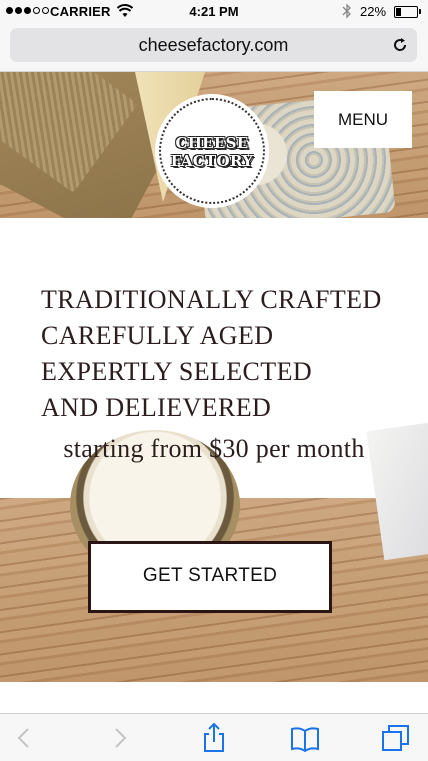 The width and height of the screenshot is (428, 761). Describe the element at coordinates (400, 45) in the screenshot. I see `reload-icon` at that location.